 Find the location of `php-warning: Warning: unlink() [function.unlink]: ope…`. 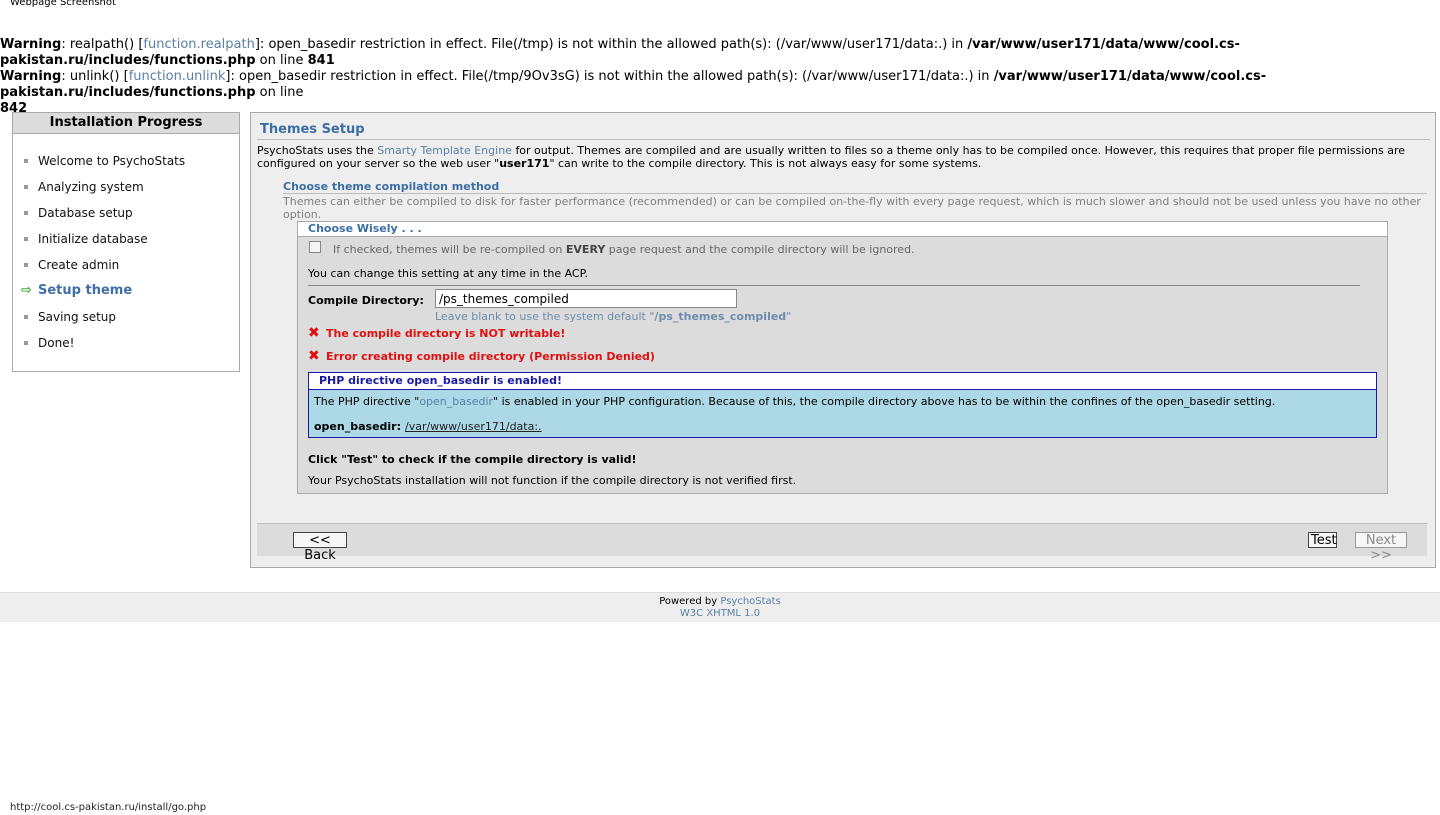

php-warning: Warning: unlink() [function.unlink]: ope… is located at coordinates (633, 92).